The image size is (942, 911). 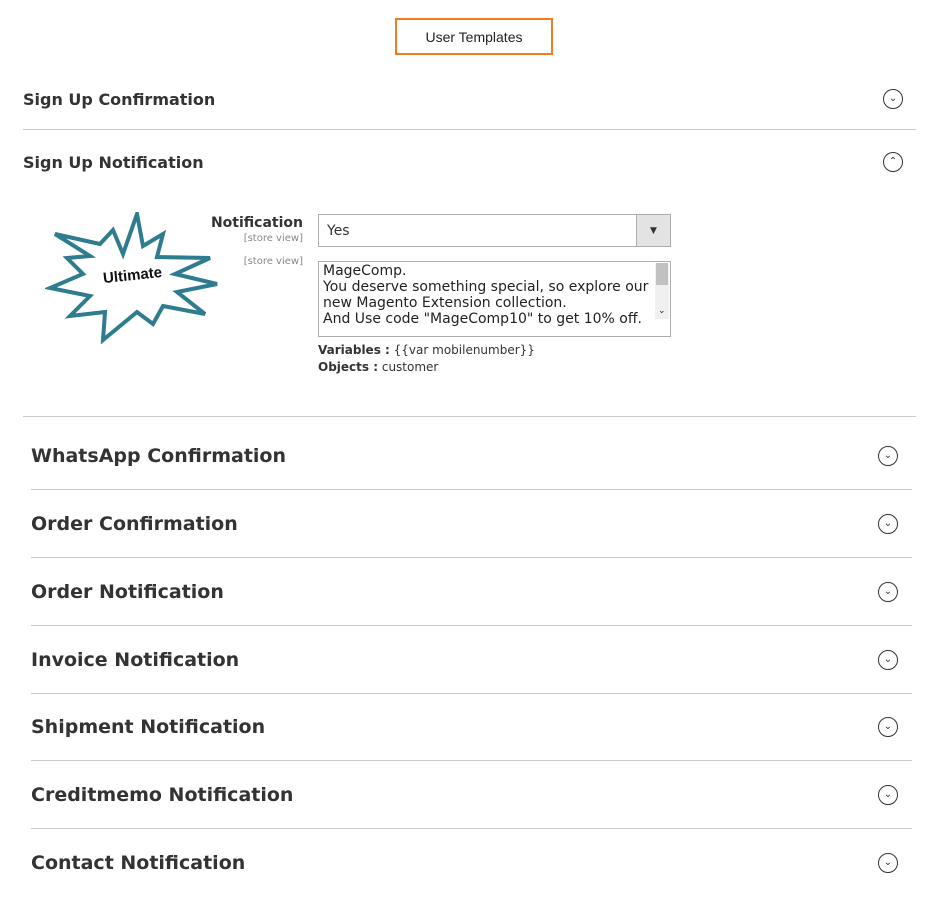 I want to click on variables-info: Variables : {{var mobilenumber}}, so click(x=426, y=350).